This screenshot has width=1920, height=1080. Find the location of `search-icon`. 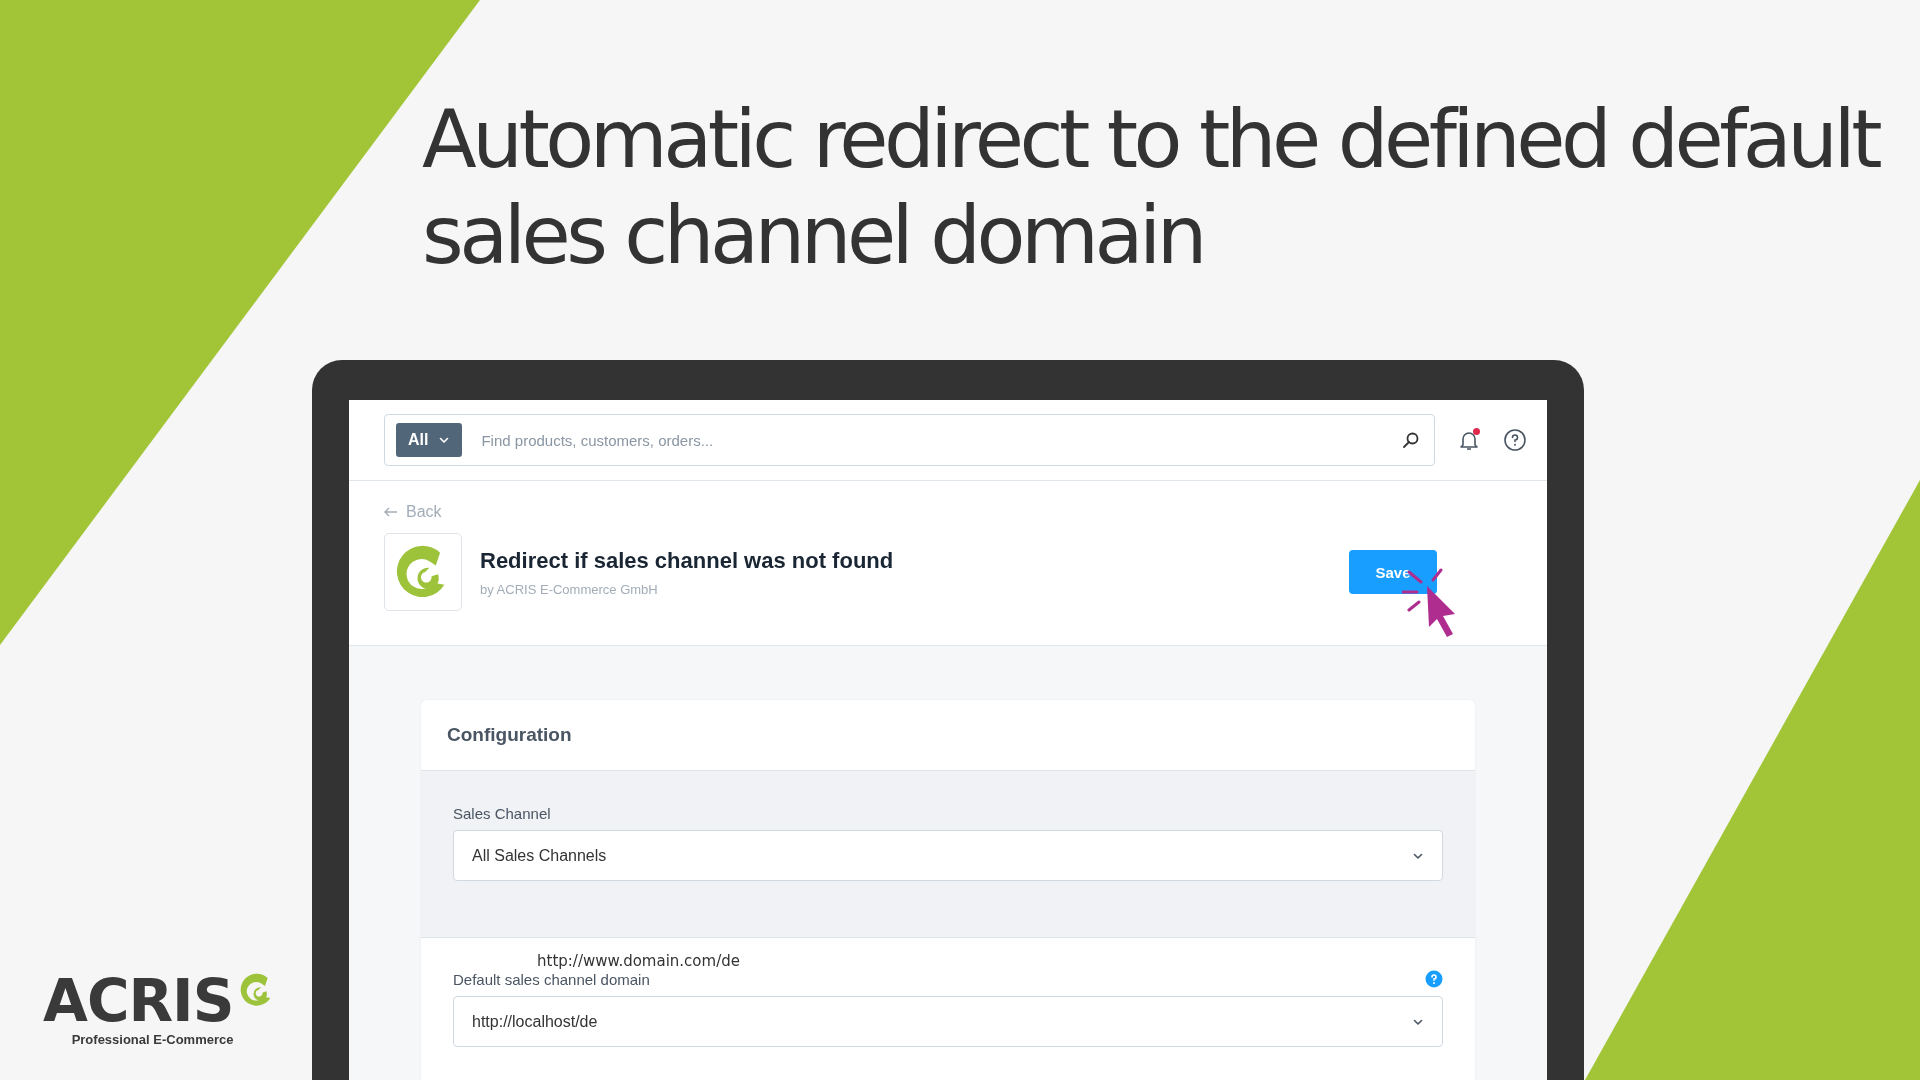

search-icon is located at coordinates (1411, 440).